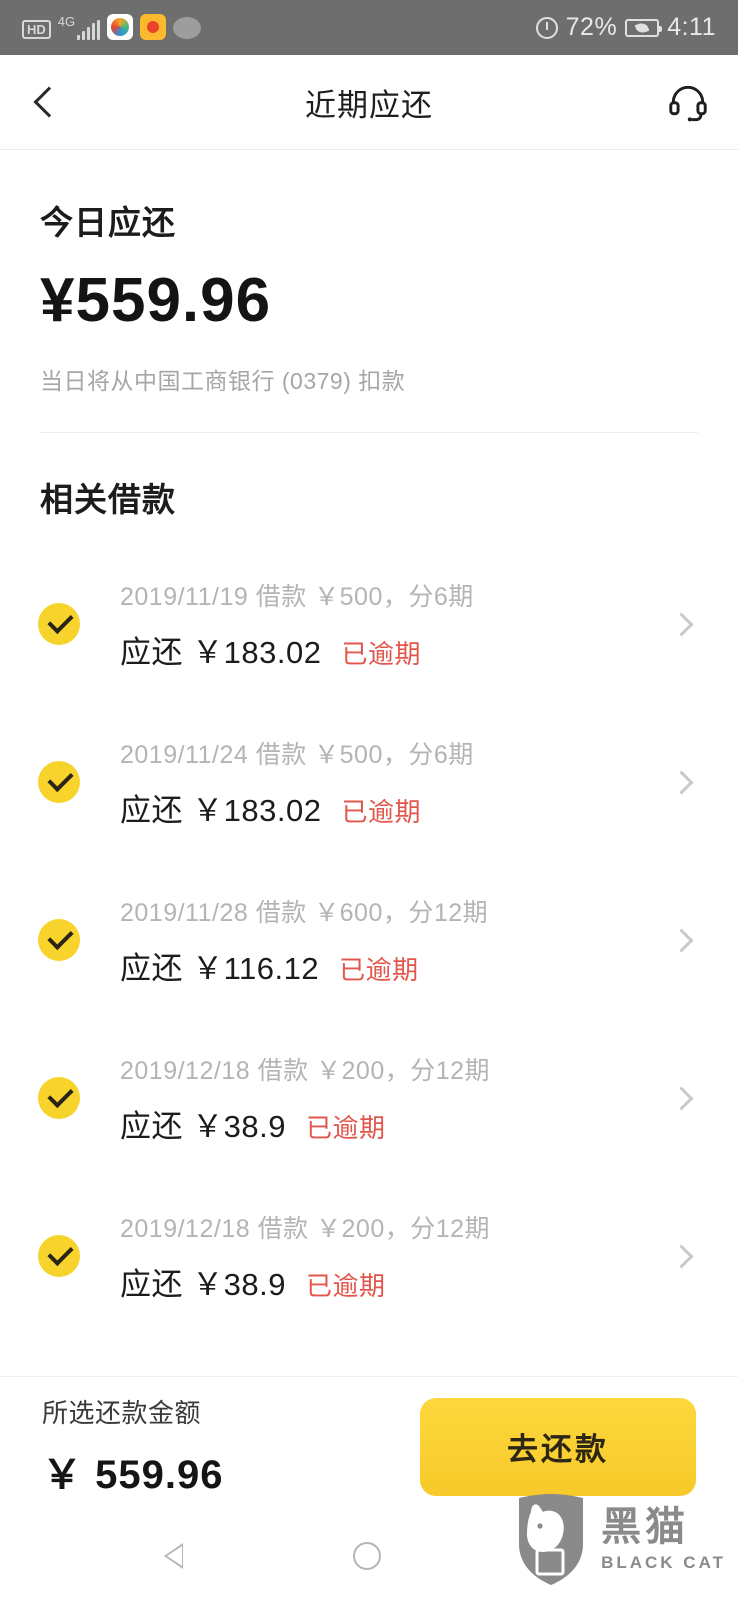 The height and width of the screenshot is (1600, 738). What do you see at coordinates (120, 26) in the screenshot?
I see `kuaishou-app-icon` at bounding box center [120, 26].